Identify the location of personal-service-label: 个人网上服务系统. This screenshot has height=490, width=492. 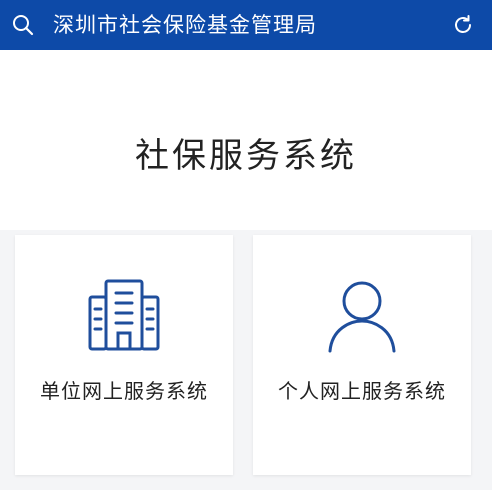
(362, 391).